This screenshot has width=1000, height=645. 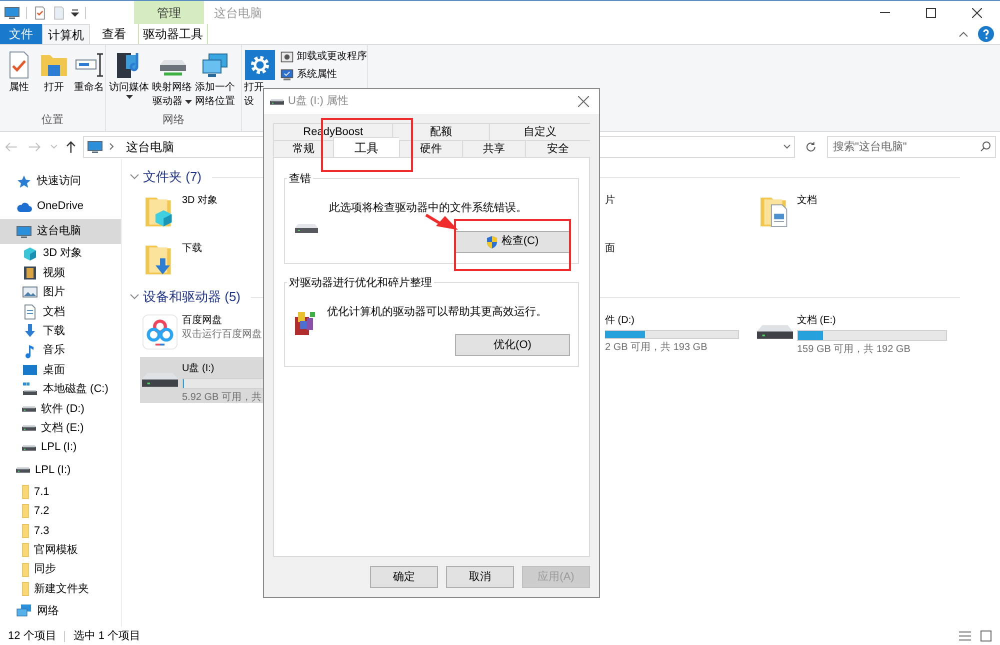 What do you see at coordinates (494, 148) in the screenshot?
I see `dialog-tab: 共享` at bounding box center [494, 148].